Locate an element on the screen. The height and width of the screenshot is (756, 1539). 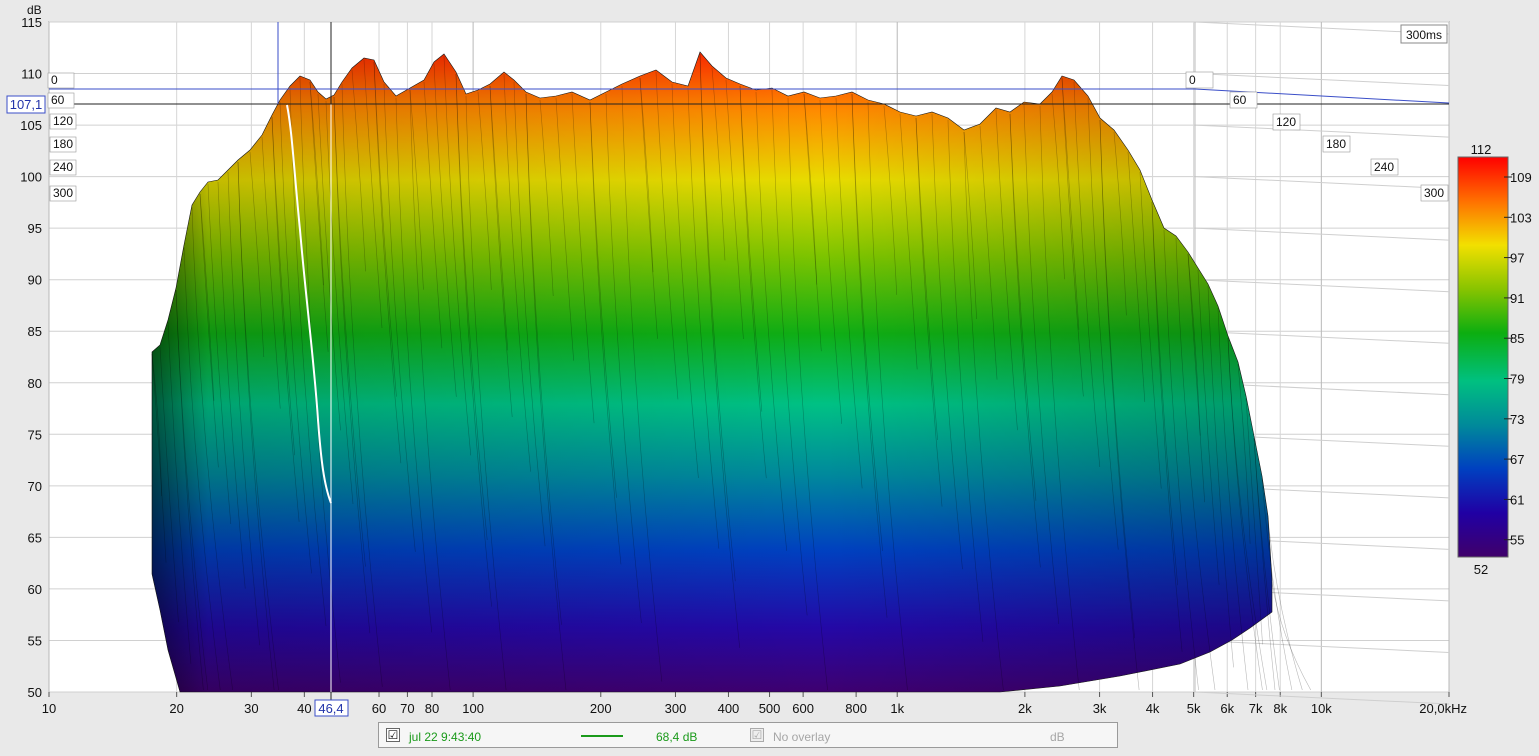
x-tick-label: 20,0kHz is located at coordinates (1443, 708).